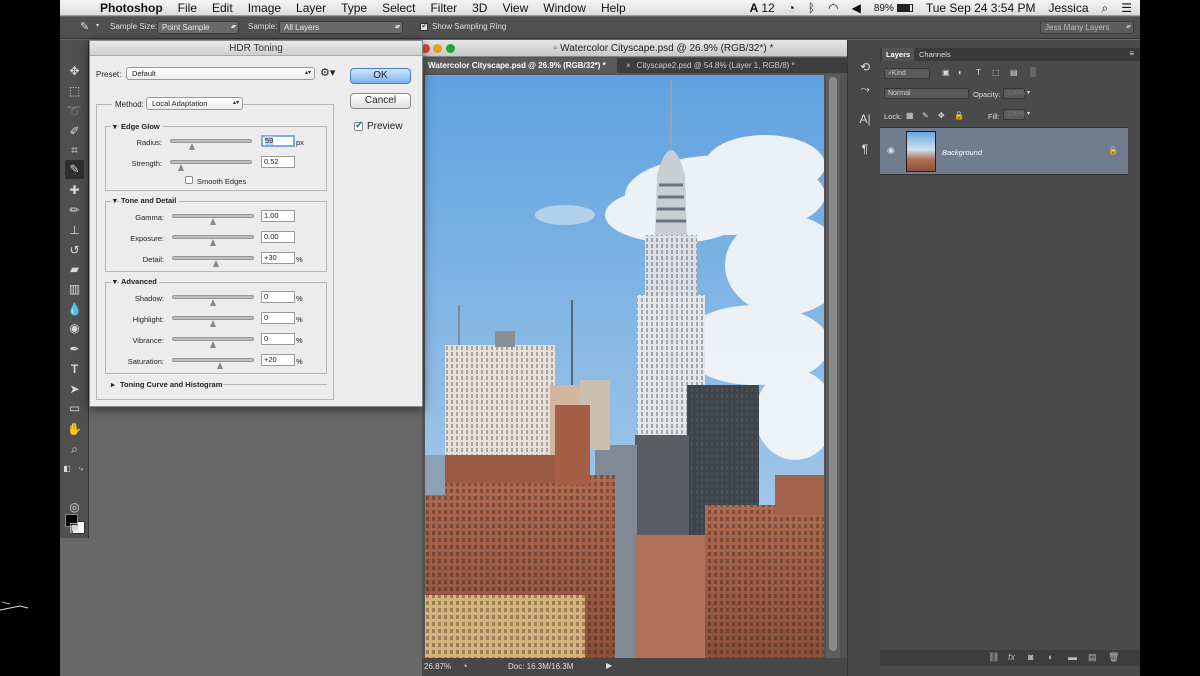 The width and height of the screenshot is (1200, 676). What do you see at coordinates (74, 91) in the screenshot?
I see `marquee-tool-icon: ⬚` at bounding box center [74, 91].